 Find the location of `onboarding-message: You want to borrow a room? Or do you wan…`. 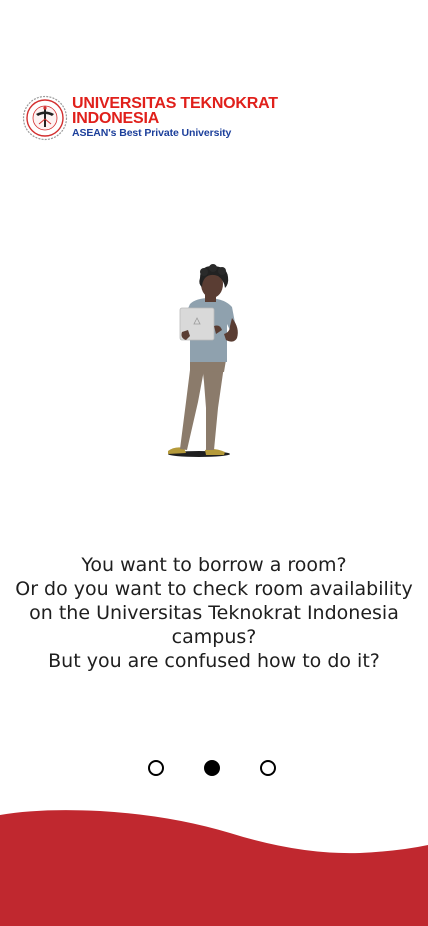

onboarding-message: You want to borrow a room? Or do you wan… is located at coordinates (214, 613).